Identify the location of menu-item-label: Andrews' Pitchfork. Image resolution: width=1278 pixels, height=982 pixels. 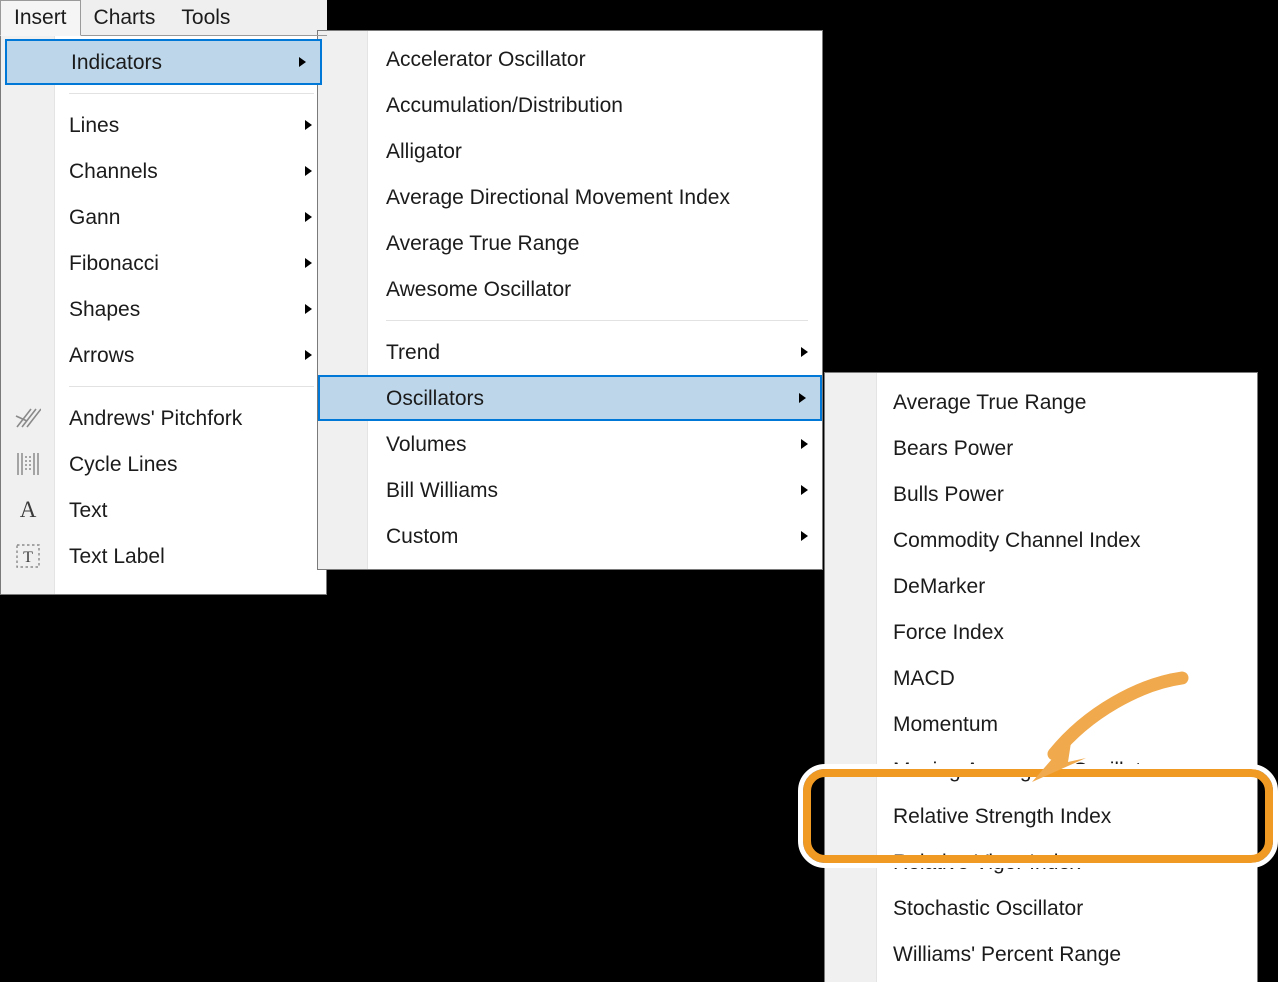
(156, 418).